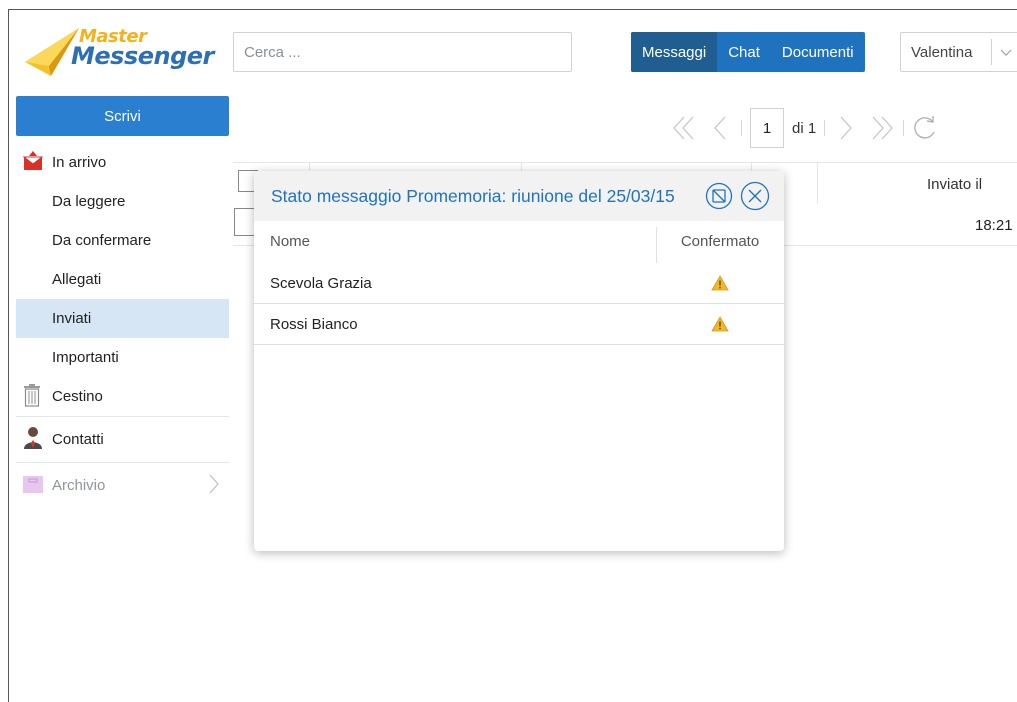 The width and height of the screenshot is (1017, 702). I want to click on sidebar-item-da-leggere: Da leggere, so click(122, 201).